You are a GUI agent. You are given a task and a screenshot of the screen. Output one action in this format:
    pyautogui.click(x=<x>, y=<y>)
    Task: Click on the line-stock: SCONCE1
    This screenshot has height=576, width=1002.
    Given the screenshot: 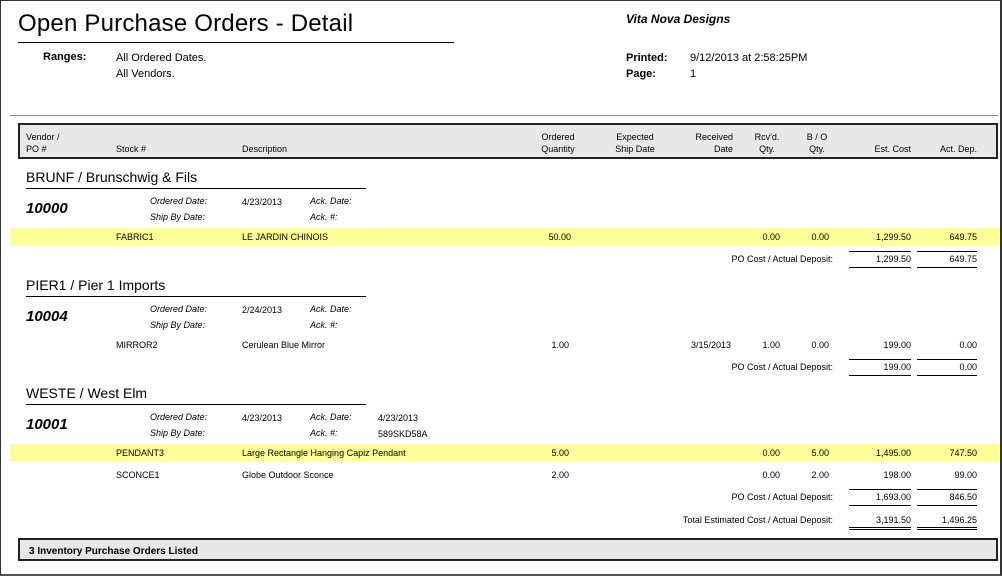 What is the action you would take?
    pyautogui.click(x=138, y=475)
    